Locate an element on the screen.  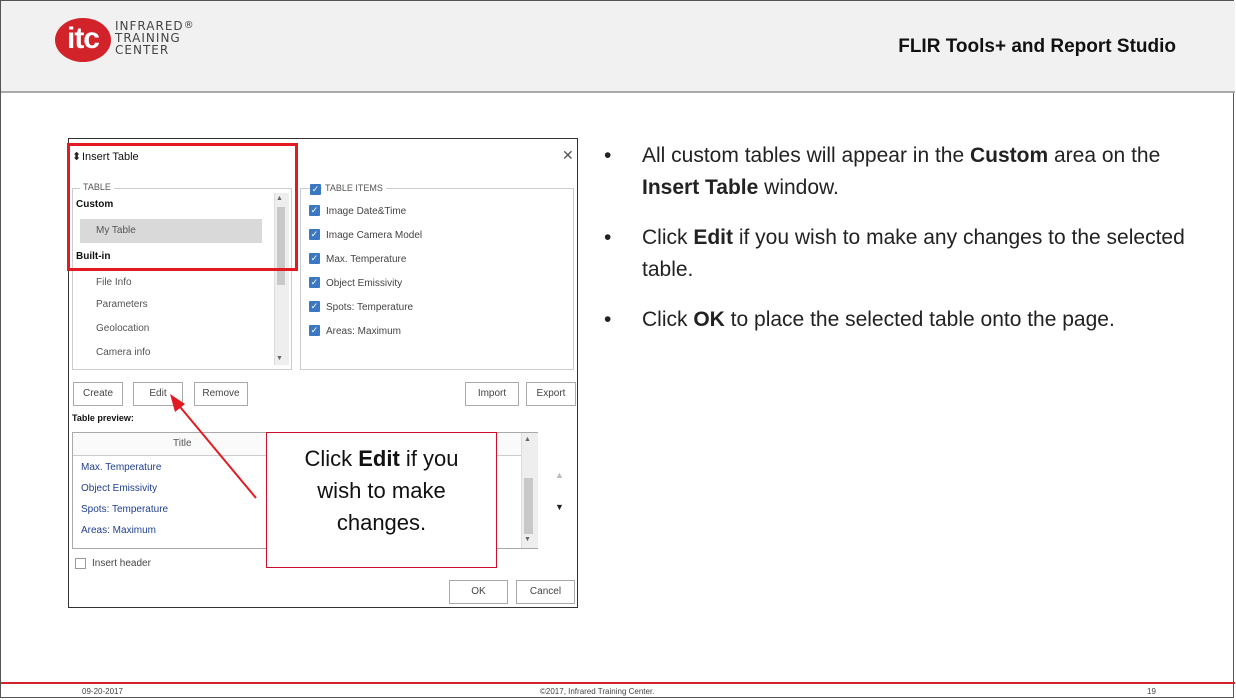
list-item-file-info: File Info is located at coordinates (114, 282).